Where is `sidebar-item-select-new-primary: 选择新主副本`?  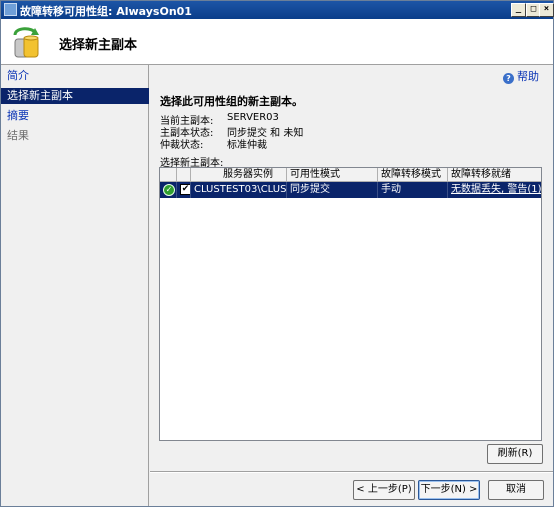 sidebar-item-select-new-primary: 选择新主副本 is located at coordinates (75, 96).